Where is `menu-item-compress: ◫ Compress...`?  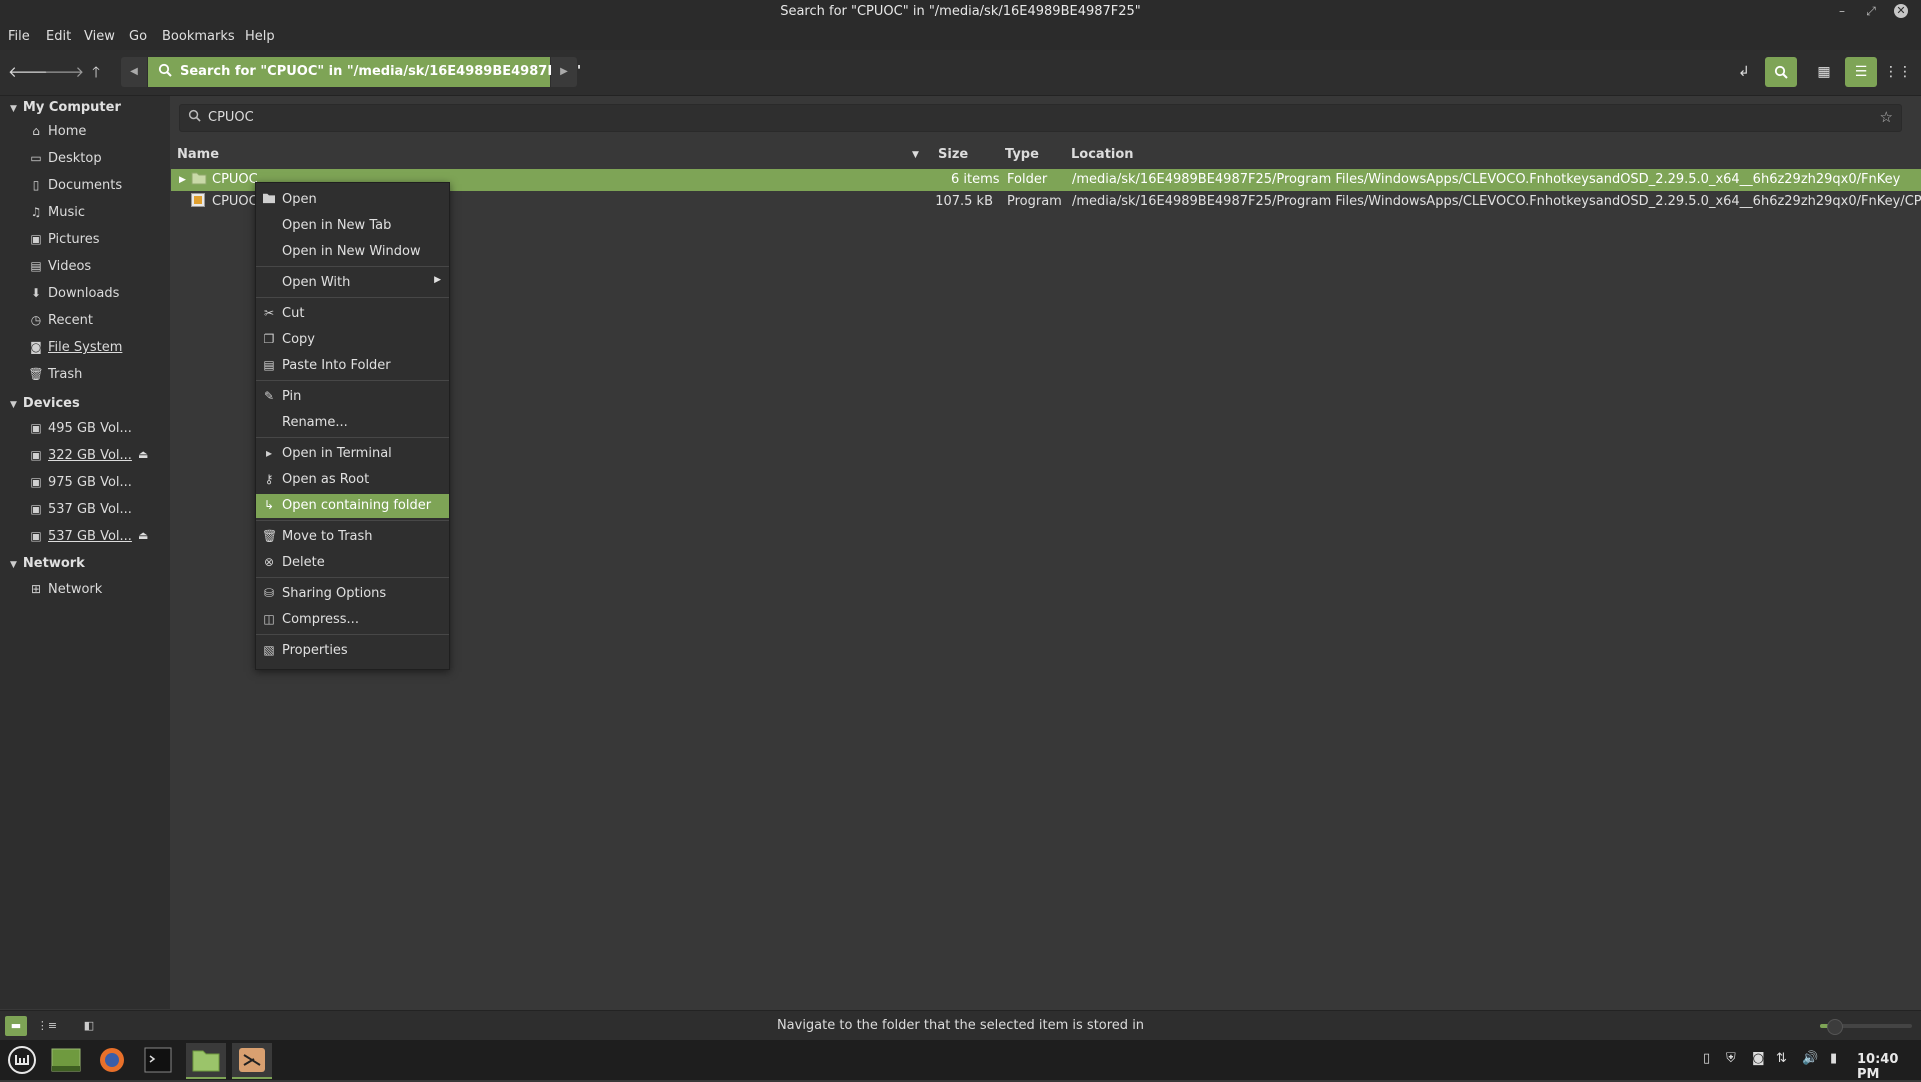
menu-item-compress: ◫ Compress... is located at coordinates (352, 620).